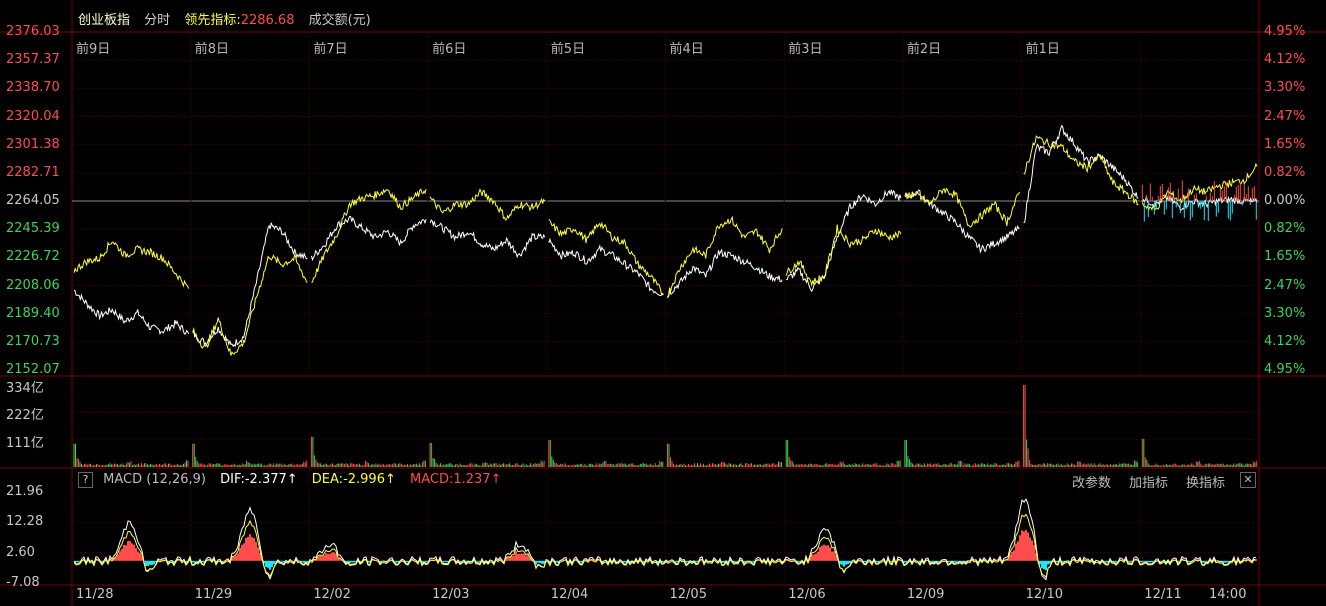  Describe the element at coordinates (353, 479) in the screenshot. I see `macd-dea: DEA:-2.996↑` at that location.